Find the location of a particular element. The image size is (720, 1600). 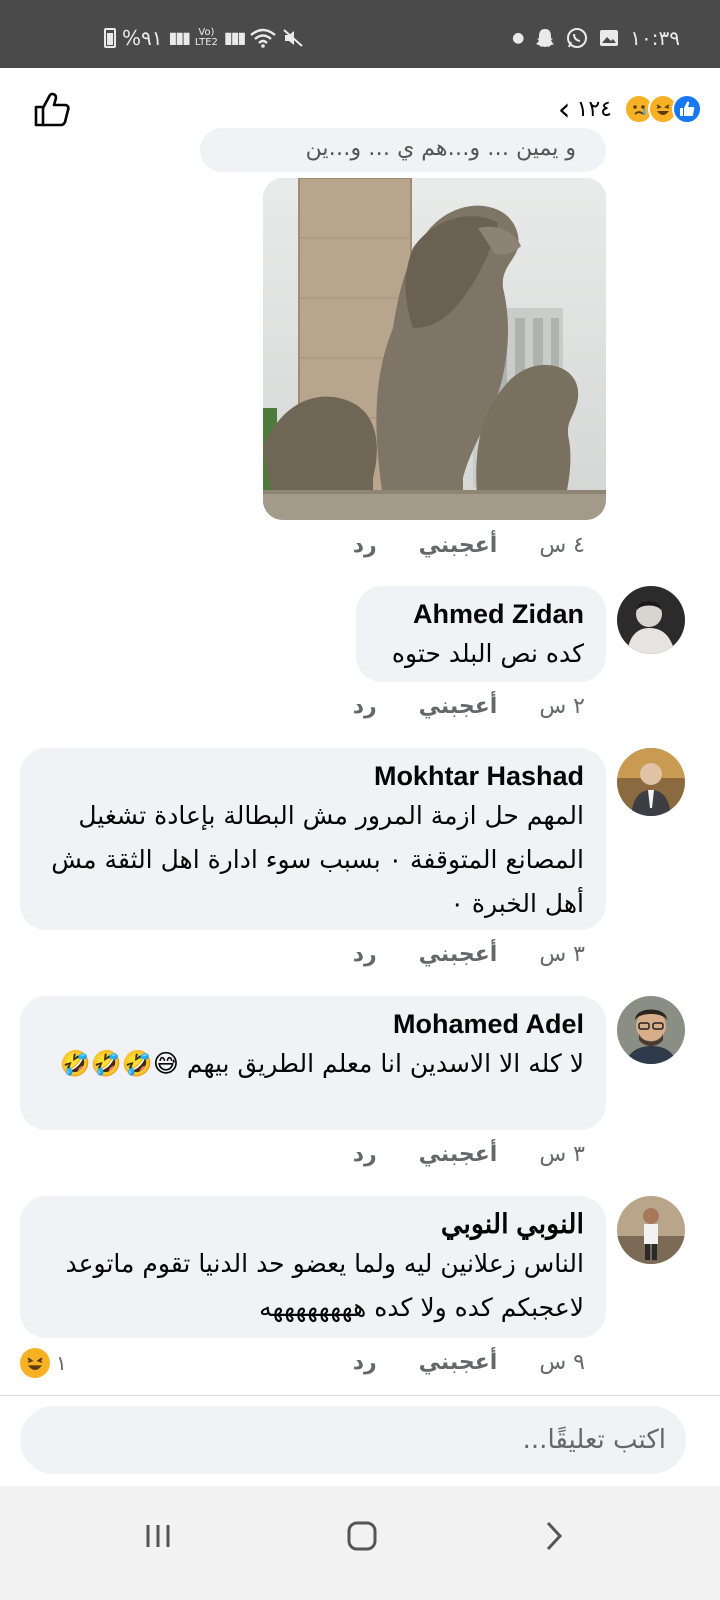

photo-comment-actions: ٤ س أعجبني رد is located at coordinates (448, 545).